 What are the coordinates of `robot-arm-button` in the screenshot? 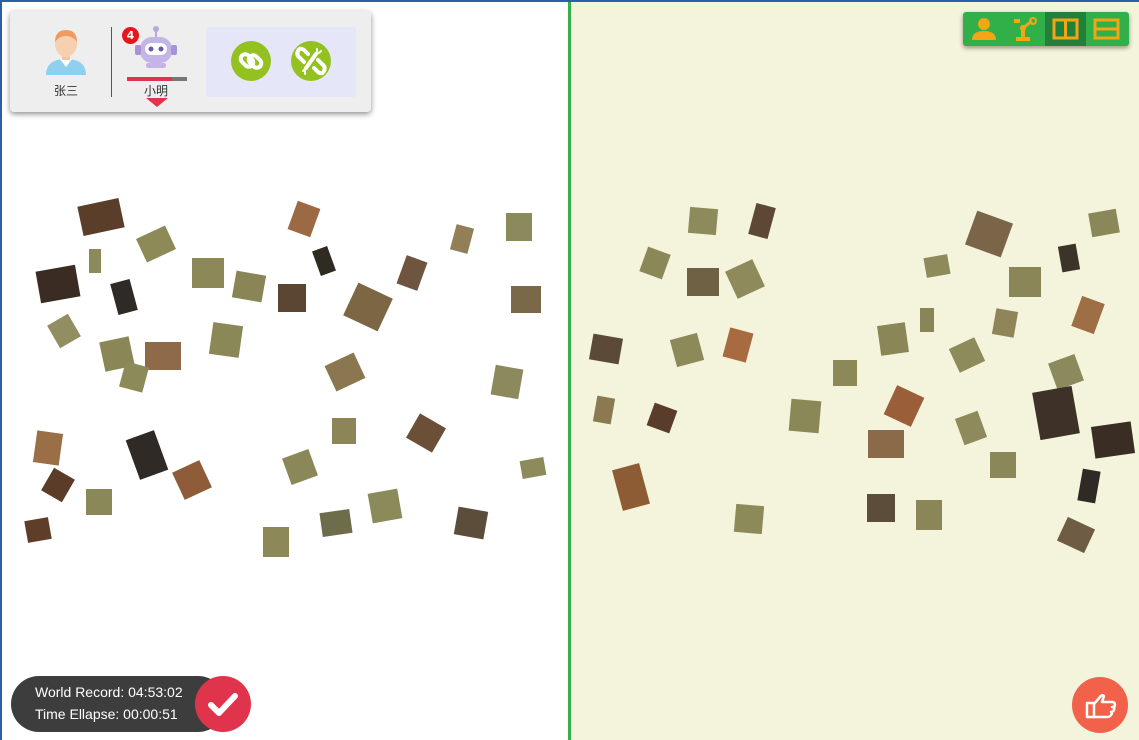 It's located at (1024, 29).